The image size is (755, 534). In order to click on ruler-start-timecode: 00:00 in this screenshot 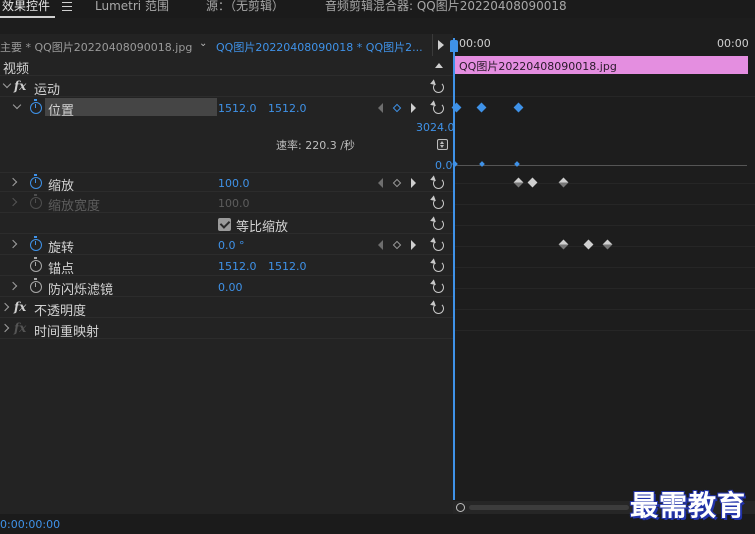, I will do `click(475, 43)`.